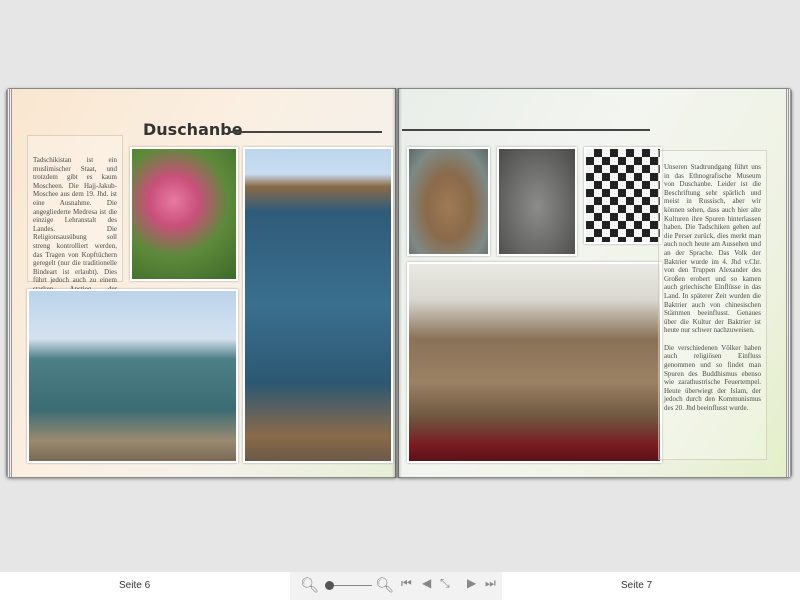 Image resolution: width=800 pixels, height=600 pixels. Describe the element at coordinates (637, 585) in the screenshot. I see `right-page-number: Seite 7` at that location.